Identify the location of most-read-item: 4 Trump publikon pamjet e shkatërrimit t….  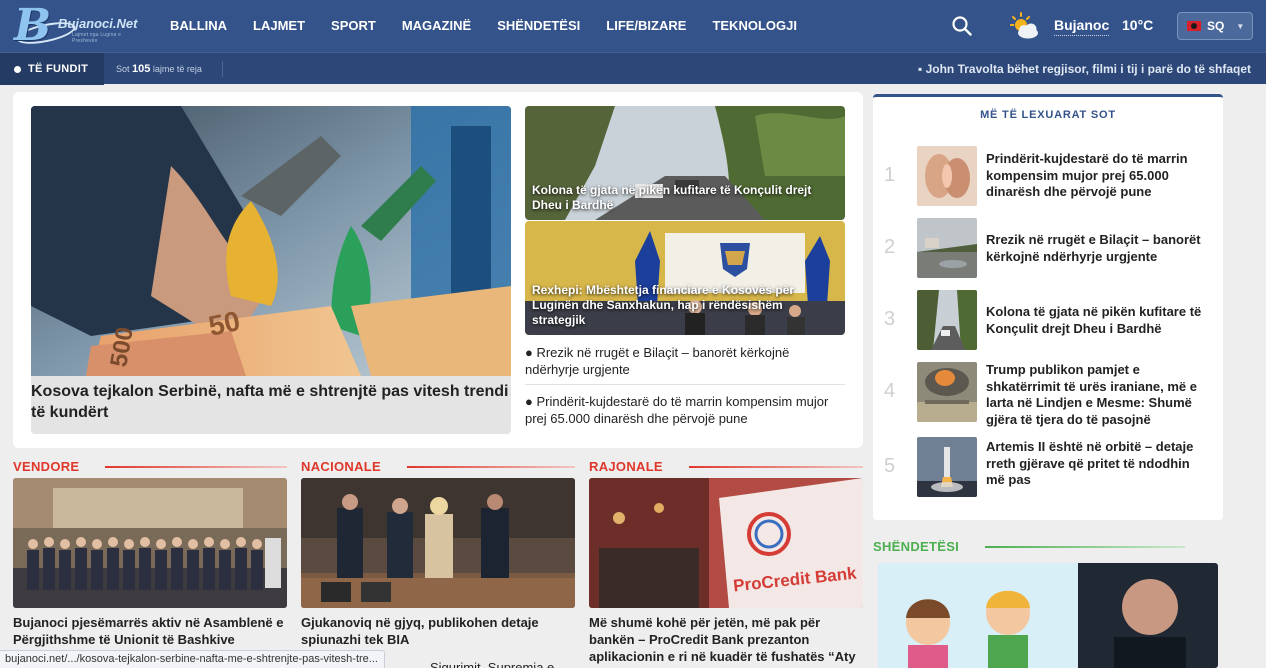
(1048, 394).